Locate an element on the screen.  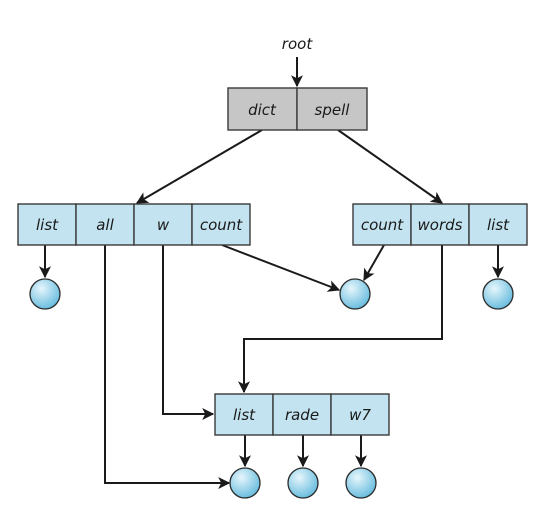
root-entry-spell-label: spell is located at coordinates (333, 110).